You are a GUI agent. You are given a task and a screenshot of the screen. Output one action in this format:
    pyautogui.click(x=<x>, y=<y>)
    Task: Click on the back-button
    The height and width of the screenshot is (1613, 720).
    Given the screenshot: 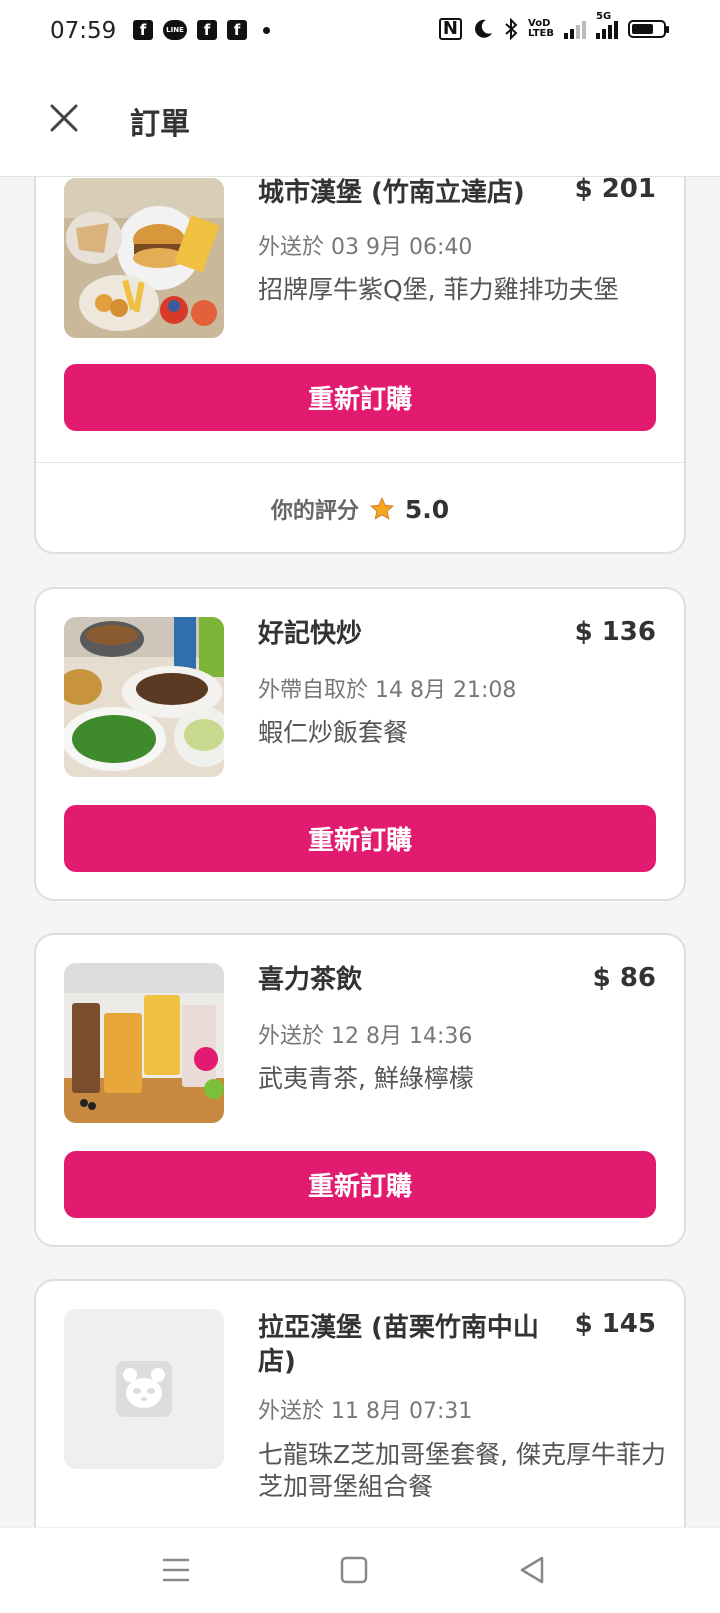 What is the action you would take?
    pyautogui.click(x=532, y=1570)
    